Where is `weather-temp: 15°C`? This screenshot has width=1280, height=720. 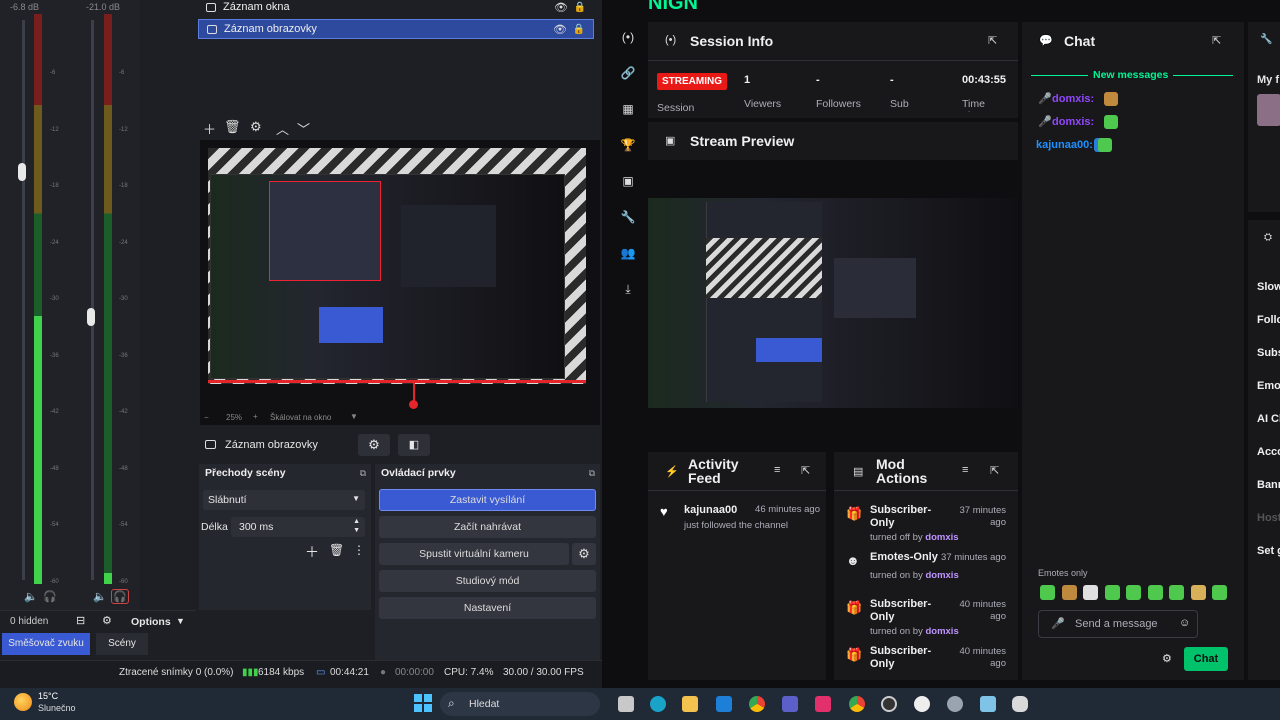
weather-temp: 15°C is located at coordinates (48, 696).